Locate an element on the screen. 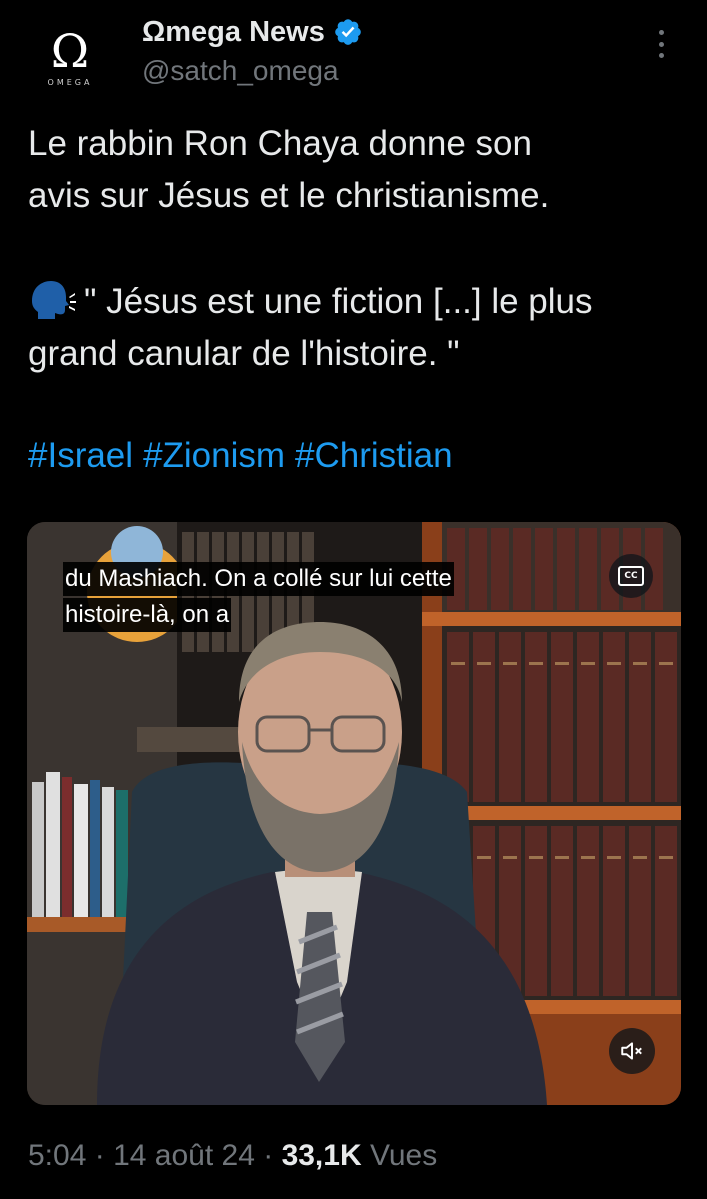  post-quote-line: " Jésus est une fiction [...] le plus is located at coordinates (310, 302).